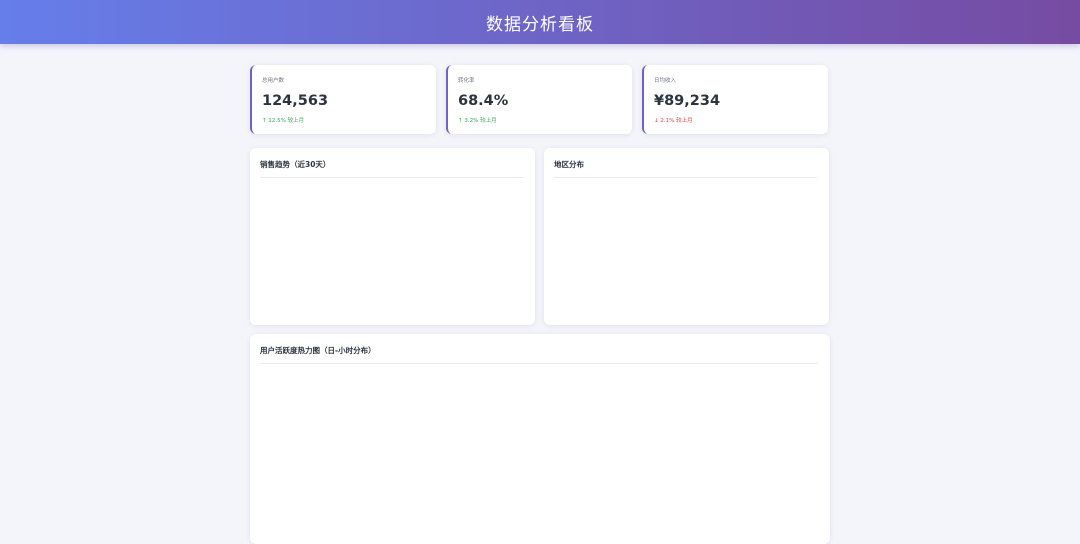 This screenshot has height=544, width=1080. Describe the element at coordinates (343, 99) in the screenshot. I see `stat-card-total-users: 总用户数 124,563 ↑ 12.5% 较上月` at that location.